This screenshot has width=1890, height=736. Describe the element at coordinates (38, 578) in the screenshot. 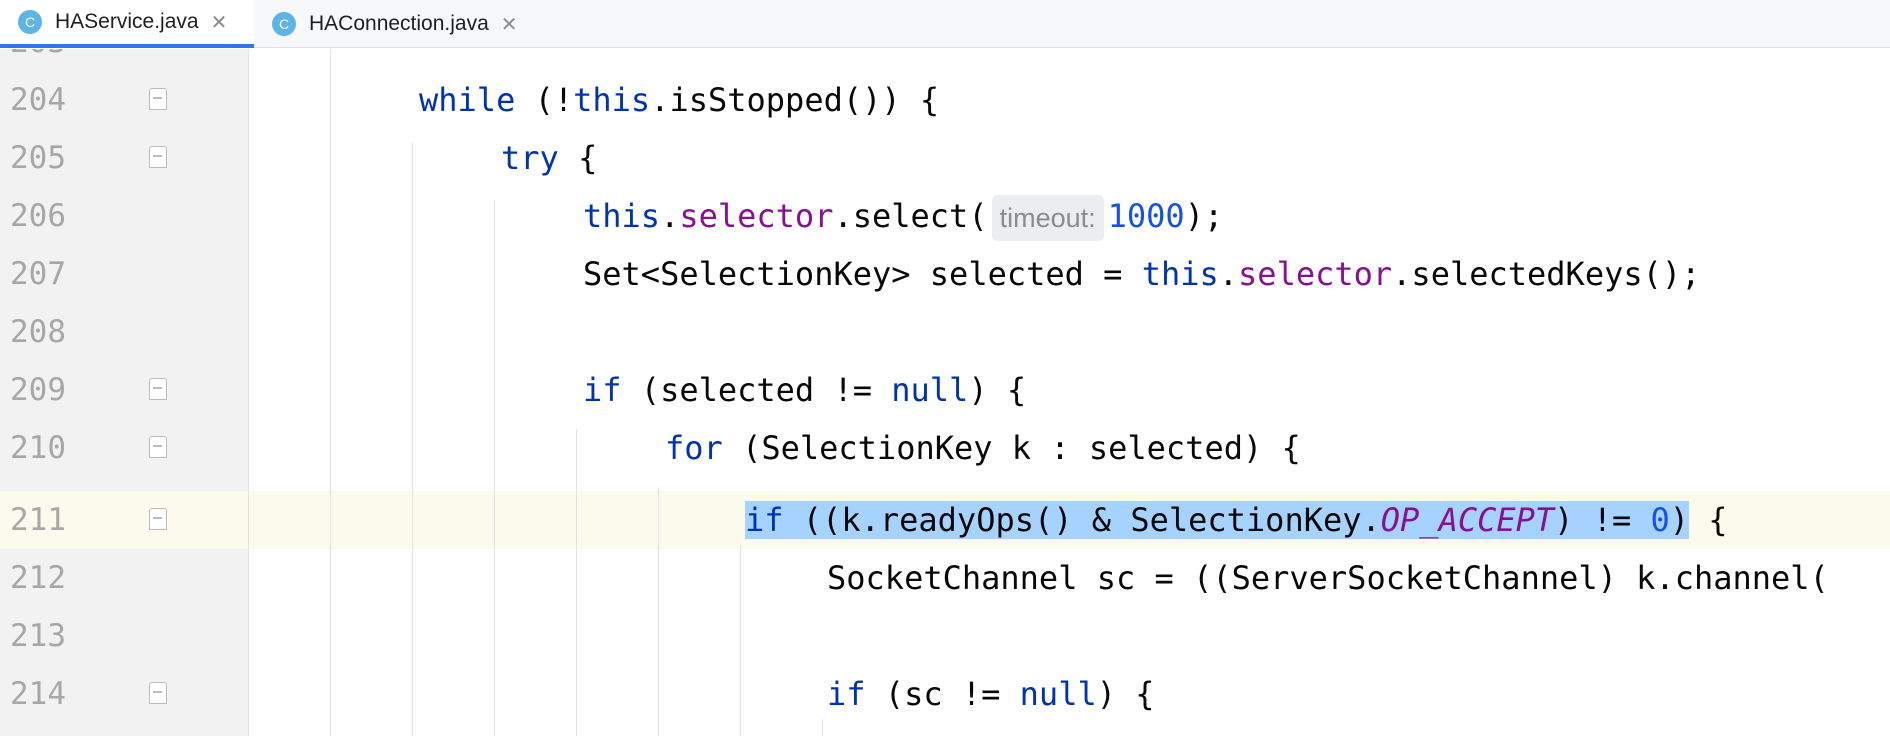

I see `line-number: 212` at that location.